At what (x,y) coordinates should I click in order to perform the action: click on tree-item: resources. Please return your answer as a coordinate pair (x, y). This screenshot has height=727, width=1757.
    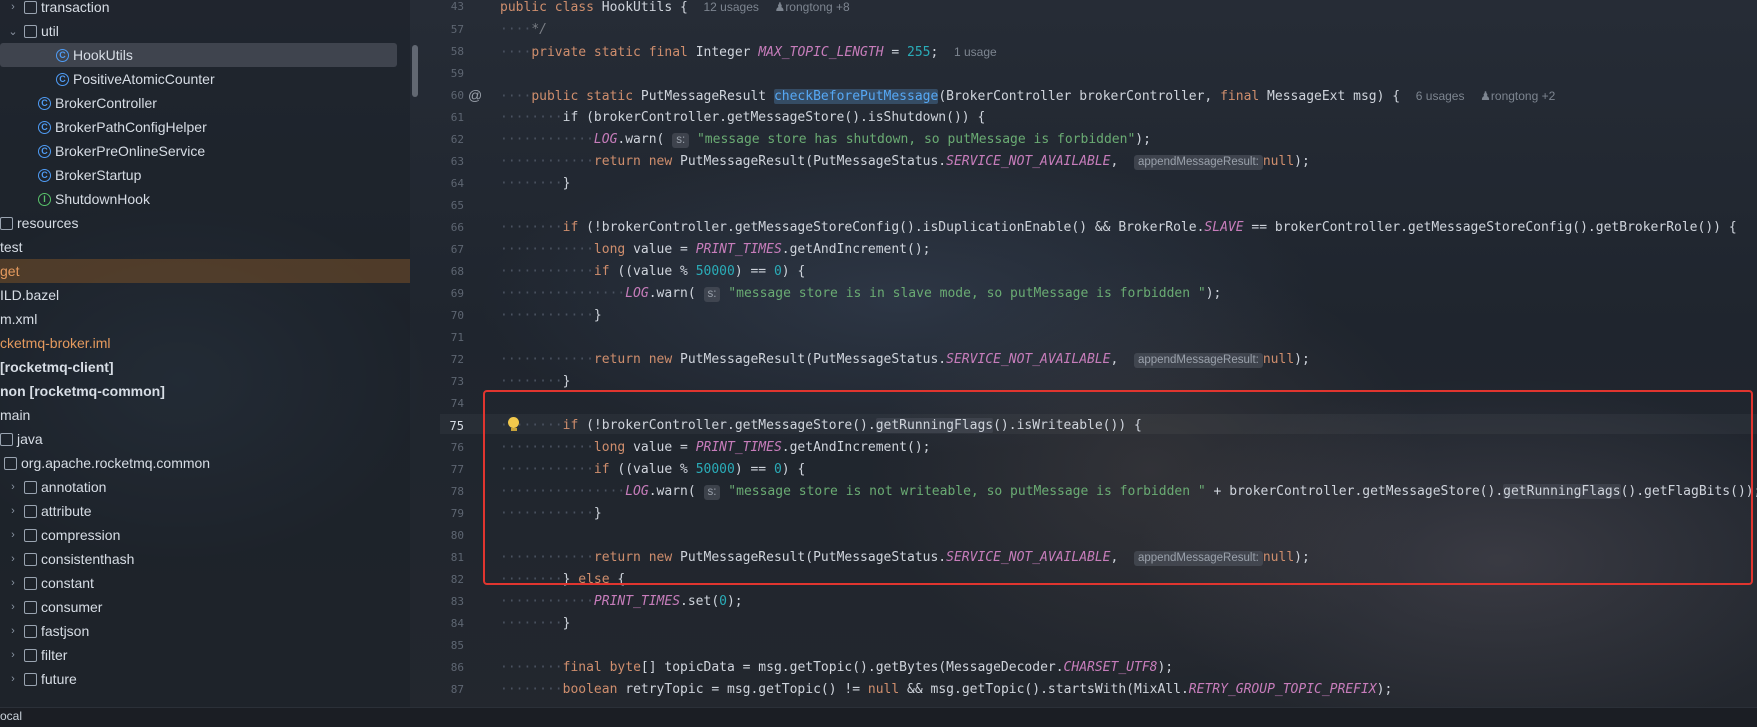
    Looking at the image, I should click on (205, 223).